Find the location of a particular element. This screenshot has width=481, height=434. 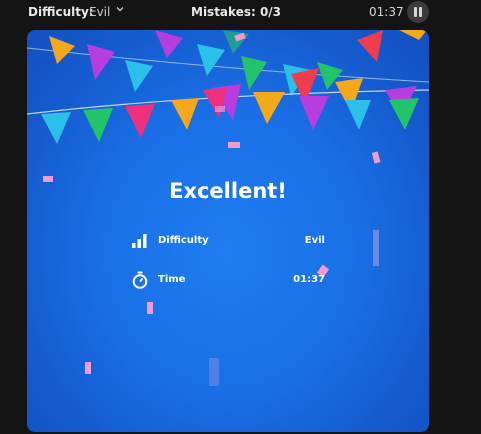

pause-button is located at coordinates (418, 12).